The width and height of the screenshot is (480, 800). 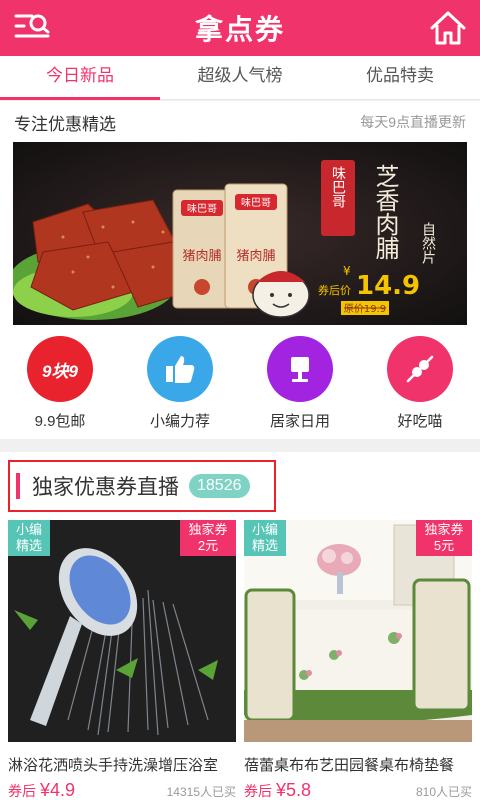 I want to click on menu-search-button, so click(x=32, y=28).